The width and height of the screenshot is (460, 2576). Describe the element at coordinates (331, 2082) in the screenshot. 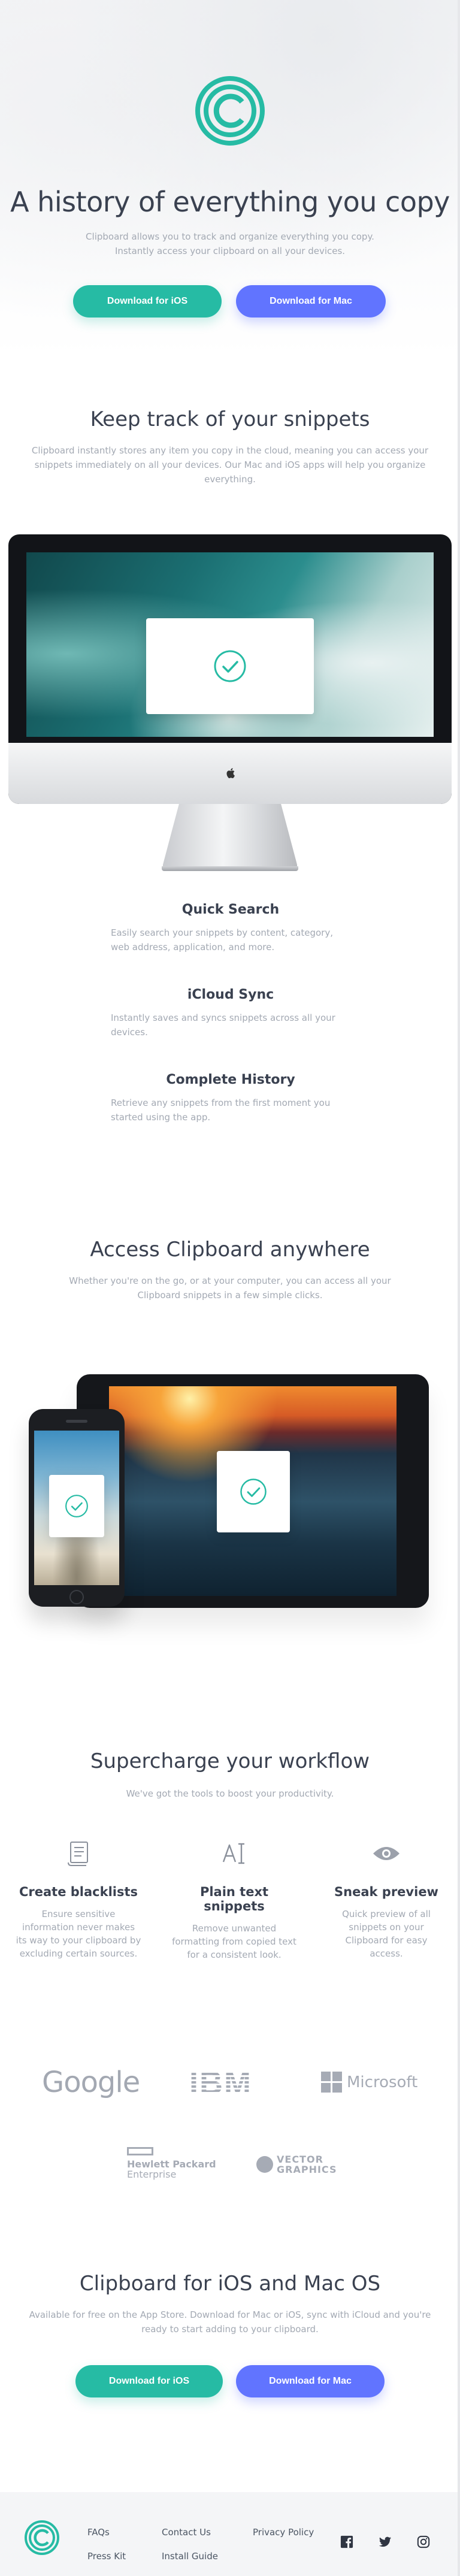

I see `microsoft-squares-icon` at that location.